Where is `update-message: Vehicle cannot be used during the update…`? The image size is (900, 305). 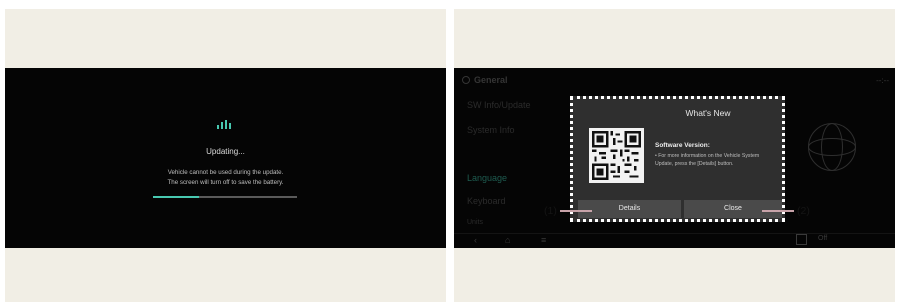 update-message: Vehicle cannot be used during the update… is located at coordinates (225, 177).